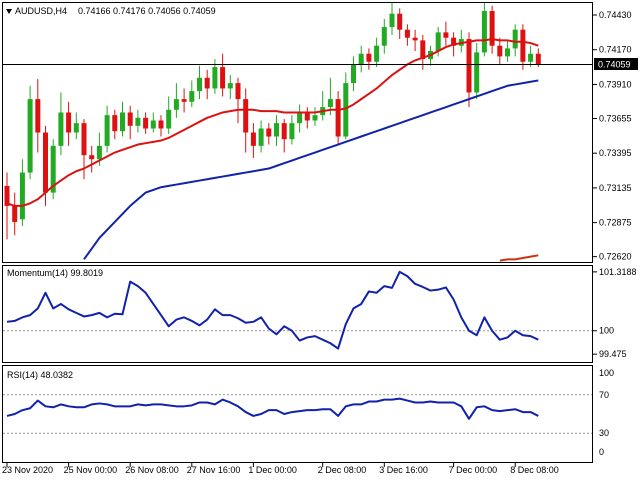  Describe the element at coordinates (9, 11) in the screenshot. I see `collapse-triangle-icon` at that location.